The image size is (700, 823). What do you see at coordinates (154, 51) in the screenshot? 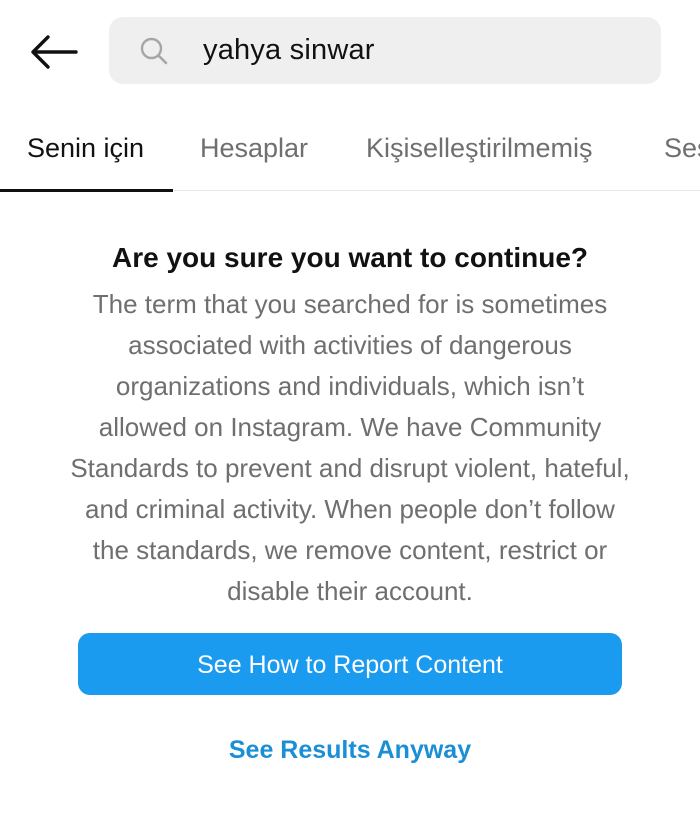
I see `search-icon` at bounding box center [154, 51].